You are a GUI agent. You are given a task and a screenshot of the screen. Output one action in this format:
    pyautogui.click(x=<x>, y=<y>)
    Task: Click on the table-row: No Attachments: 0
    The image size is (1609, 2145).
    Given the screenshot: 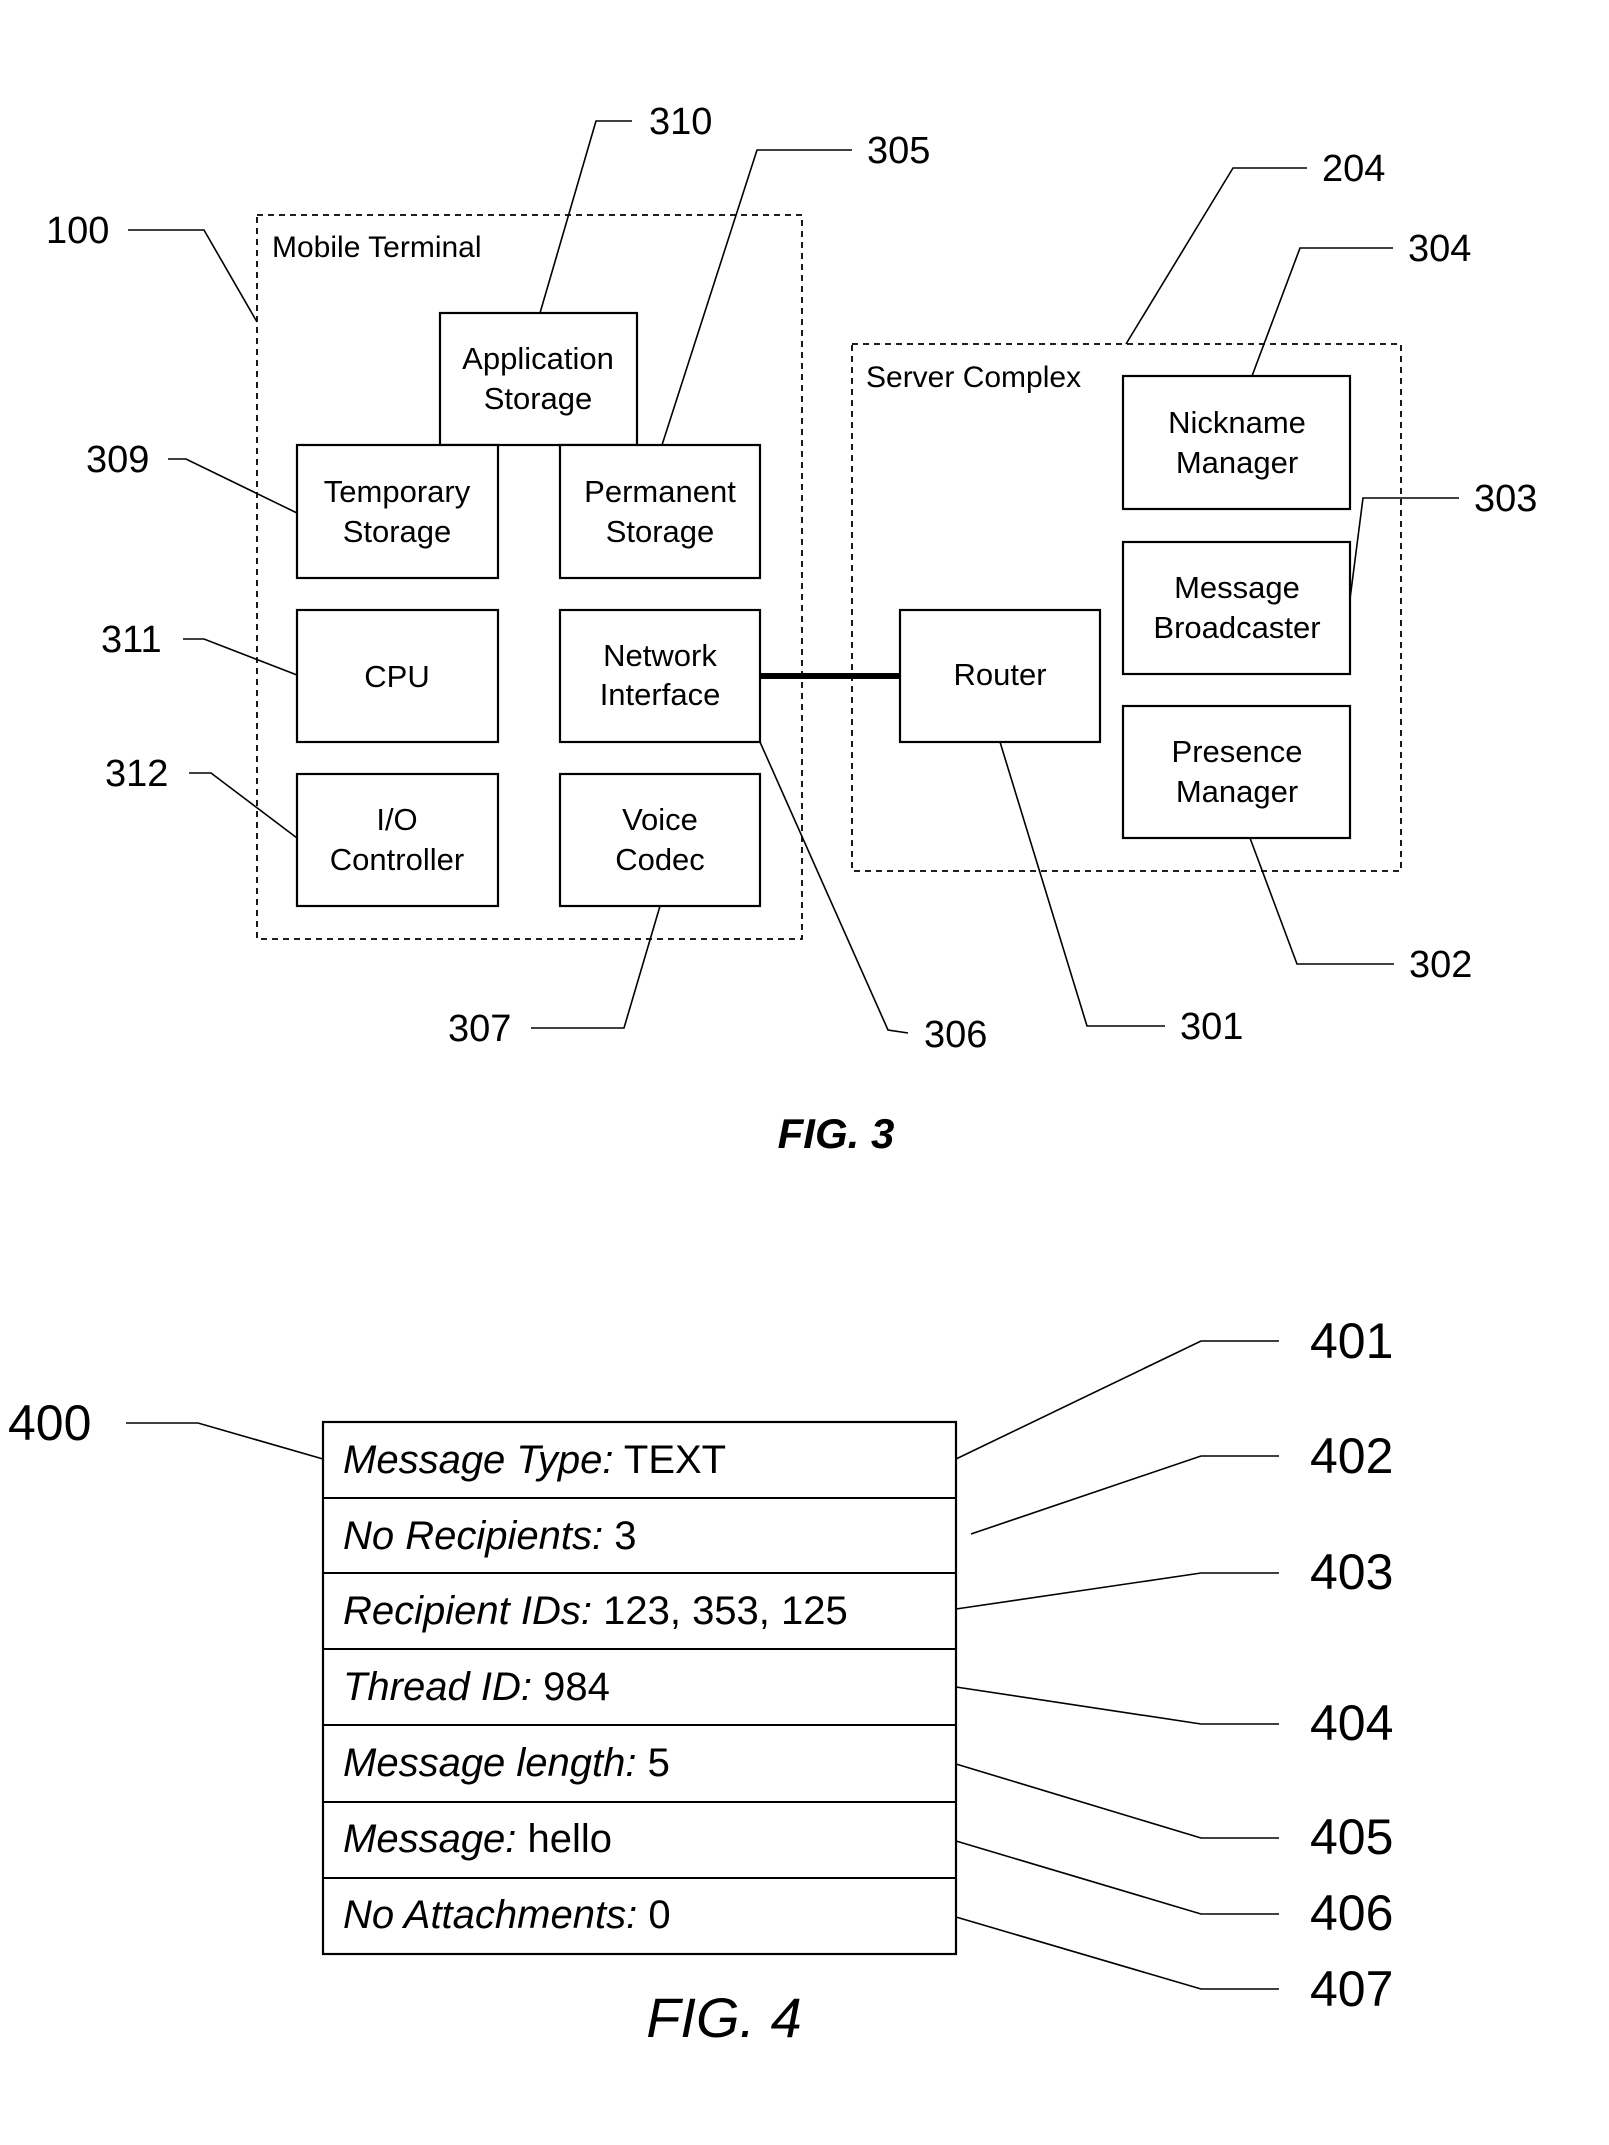 What is the action you would take?
    pyautogui.click(x=507, y=1915)
    